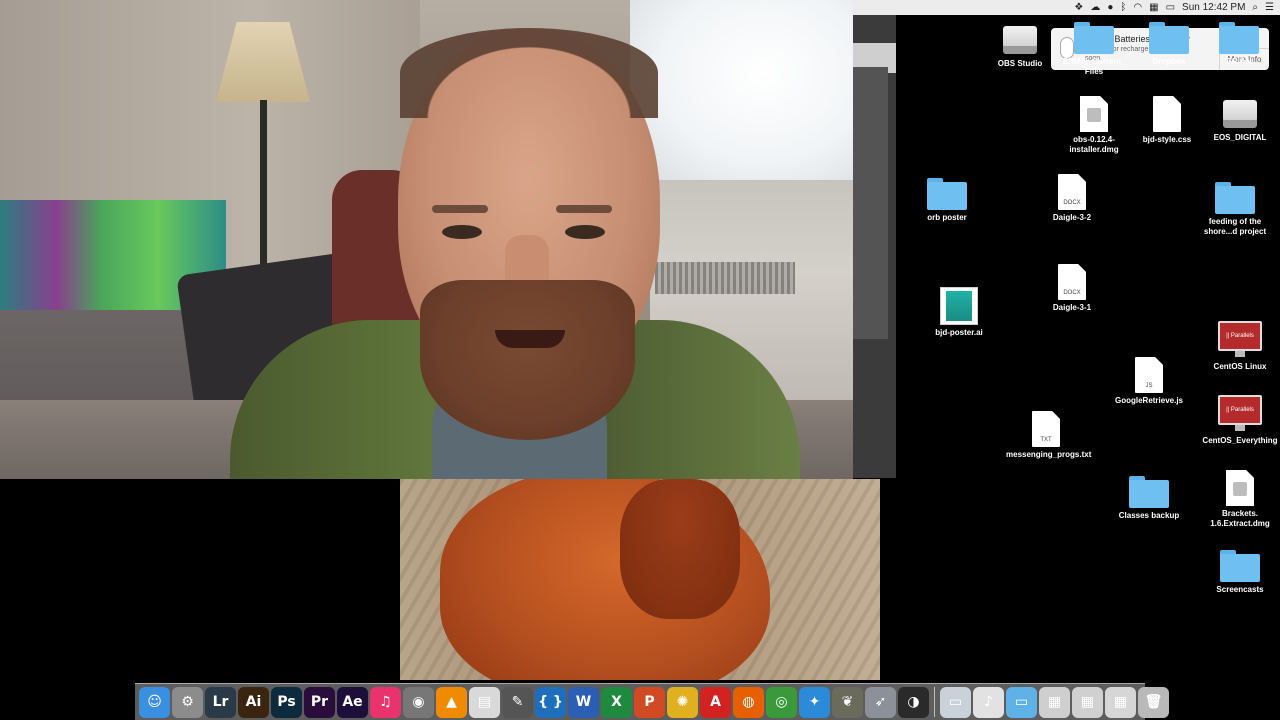 This screenshot has height=720, width=1280. I want to click on desktop-item-feeding-project: feeding of the shore...d project, so click(1235, 209).